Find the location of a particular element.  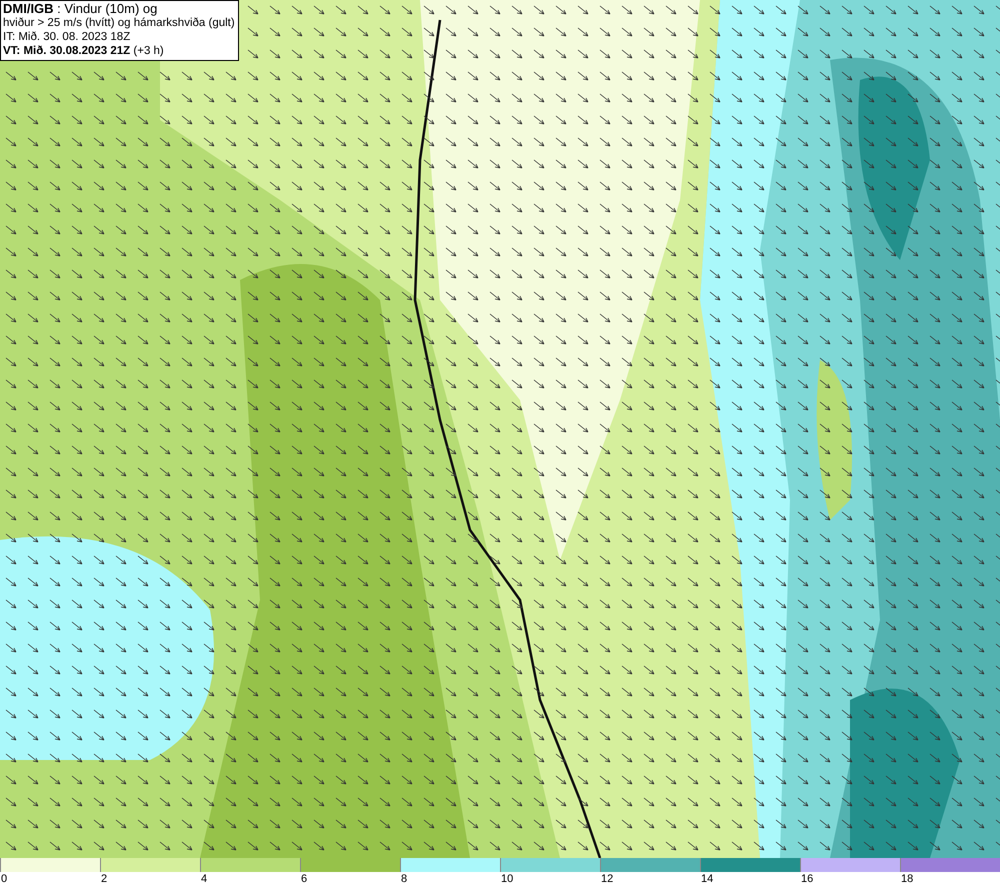

header-line: IT: Mið. 30. 08. 2023 18Z is located at coordinates (67, 37).